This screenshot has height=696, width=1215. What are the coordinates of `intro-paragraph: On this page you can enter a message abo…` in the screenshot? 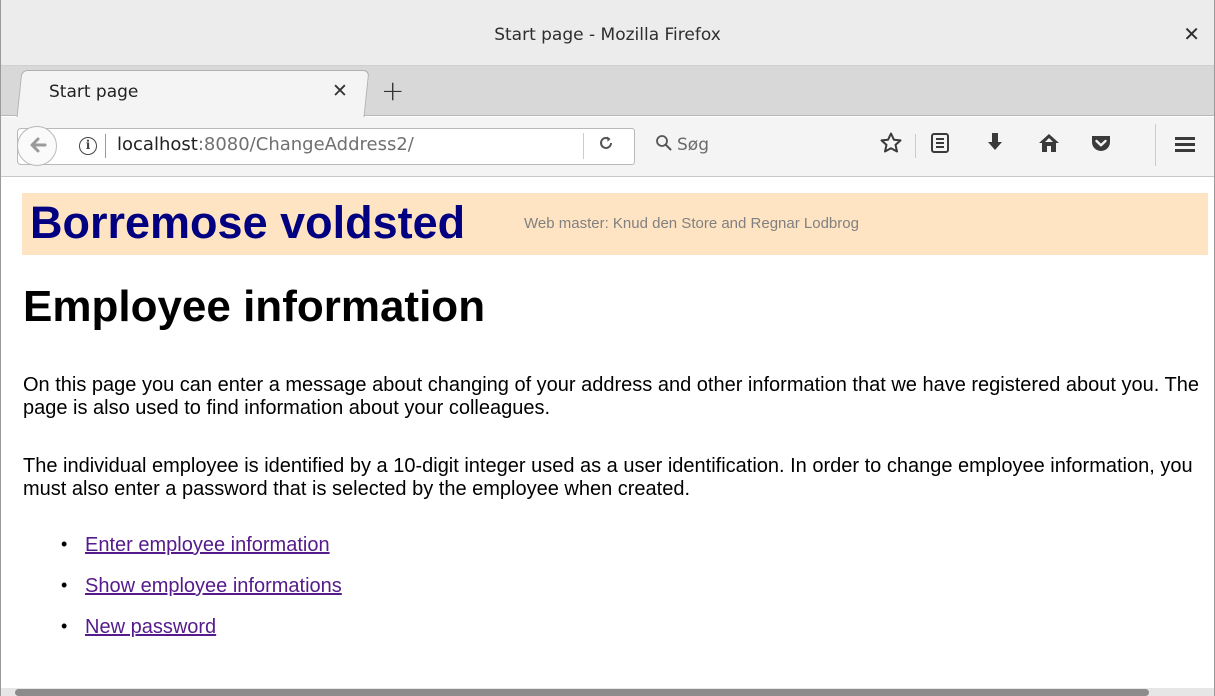 It's located at (611, 396).